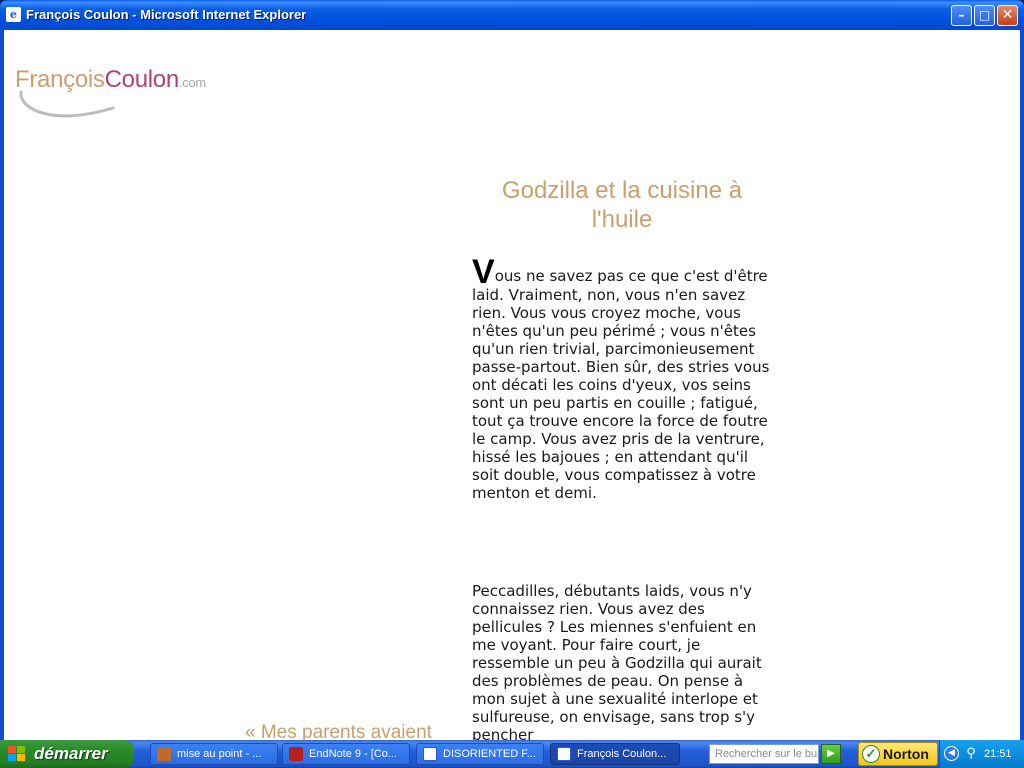 This screenshot has width=1024, height=768. What do you see at coordinates (338, 731) in the screenshot?
I see `previous-article-link: « Mes parents avaient` at bounding box center [338, 731].